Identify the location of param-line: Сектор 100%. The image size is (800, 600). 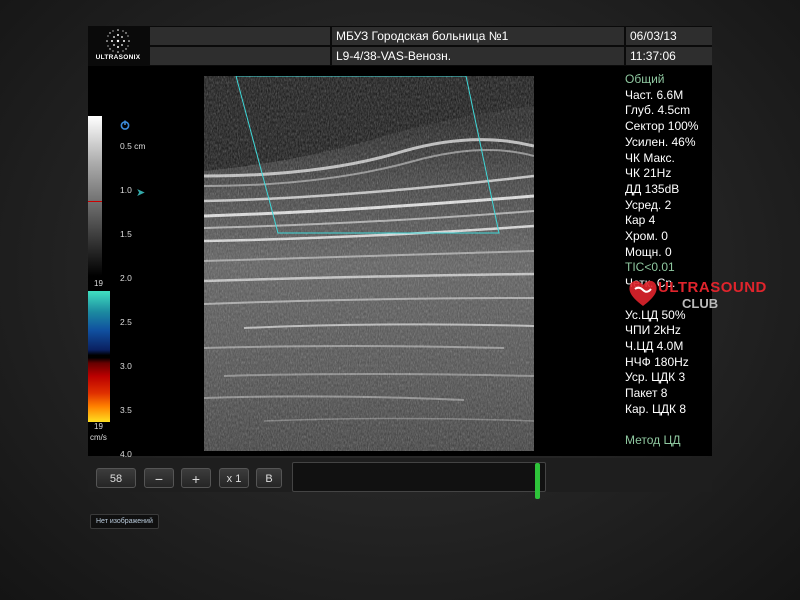
(662, 126).